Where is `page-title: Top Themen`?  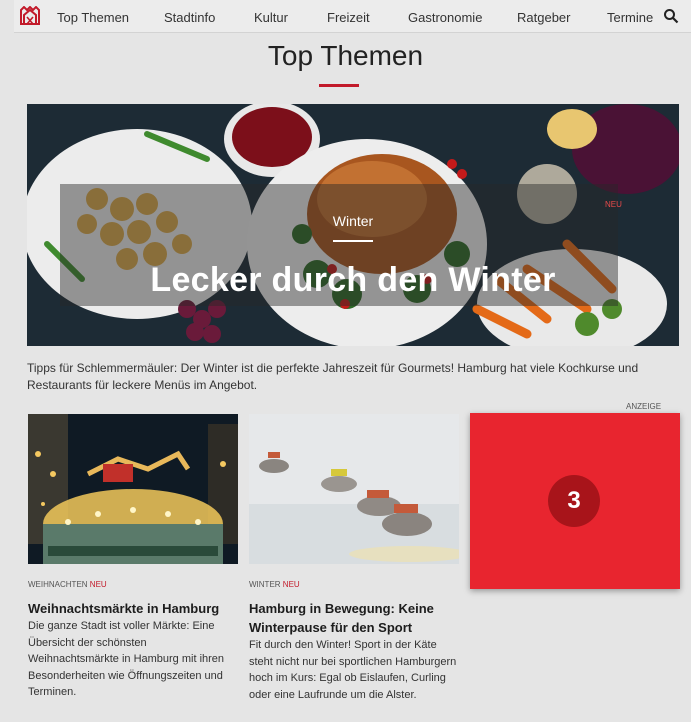 page-title: Top Themen is located at coordinates (345, 55).